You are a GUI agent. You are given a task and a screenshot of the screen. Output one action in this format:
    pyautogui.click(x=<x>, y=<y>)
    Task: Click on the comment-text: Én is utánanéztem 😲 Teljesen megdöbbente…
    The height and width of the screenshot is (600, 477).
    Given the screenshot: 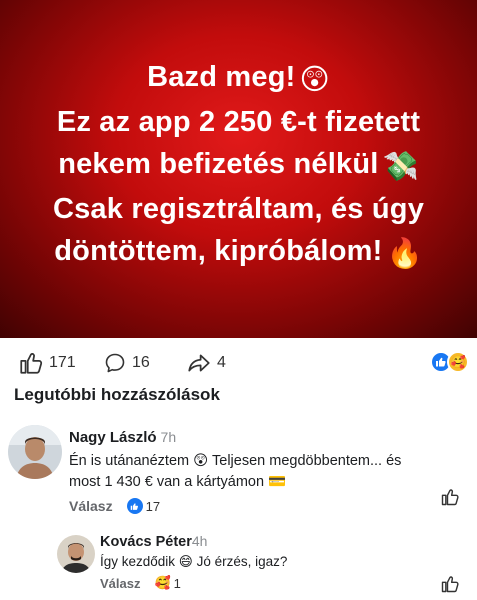 What is the action you would take?
    pyautogui.click(x=235, y=471)
    